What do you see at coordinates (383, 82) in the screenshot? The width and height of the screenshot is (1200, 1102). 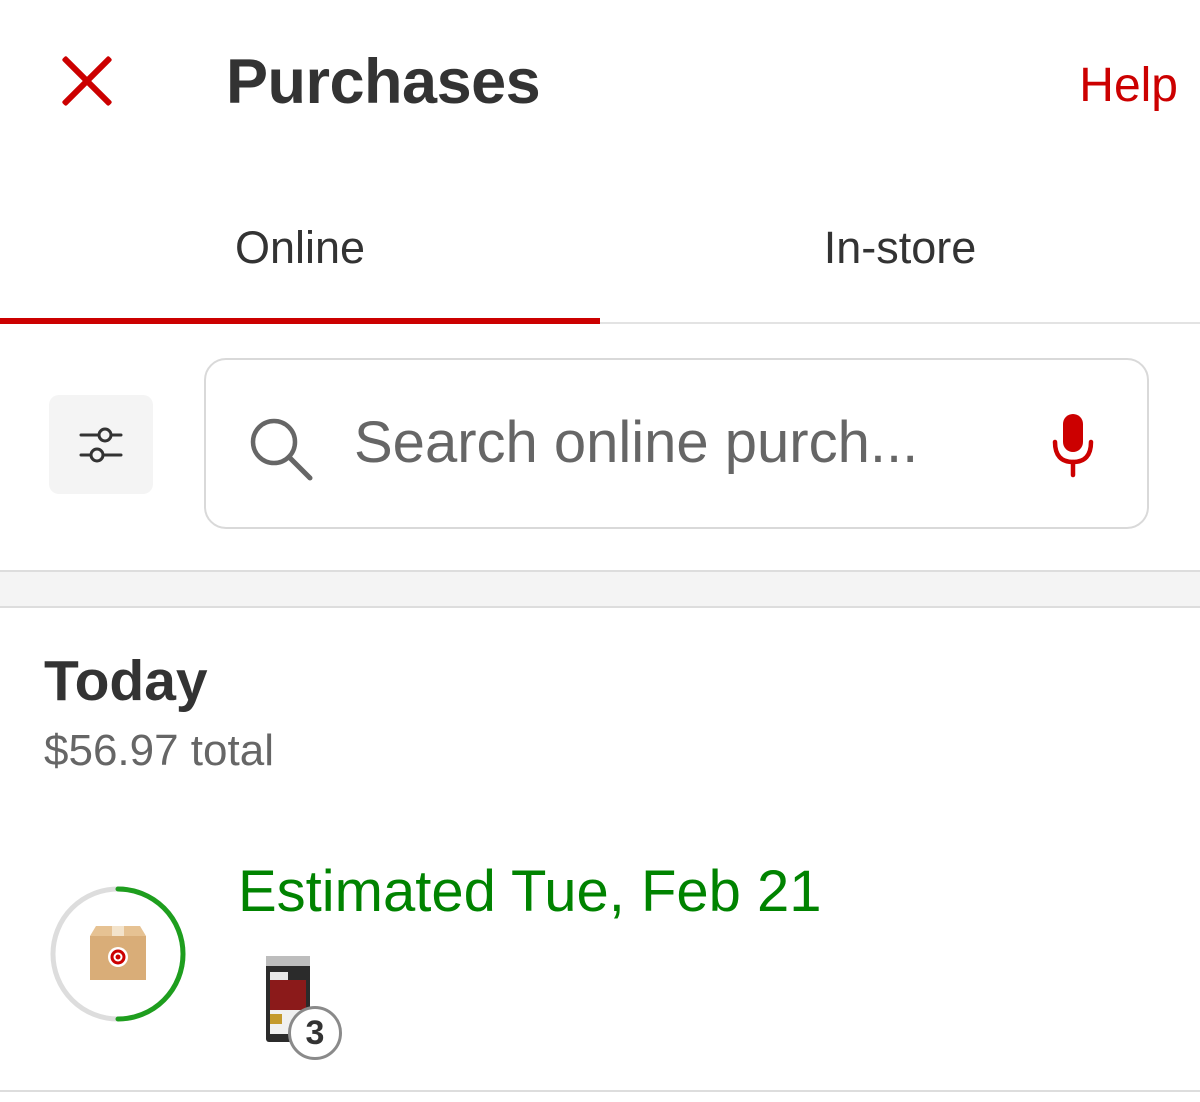 I see `page-title: Purchases` at bounding box center [383, 82].